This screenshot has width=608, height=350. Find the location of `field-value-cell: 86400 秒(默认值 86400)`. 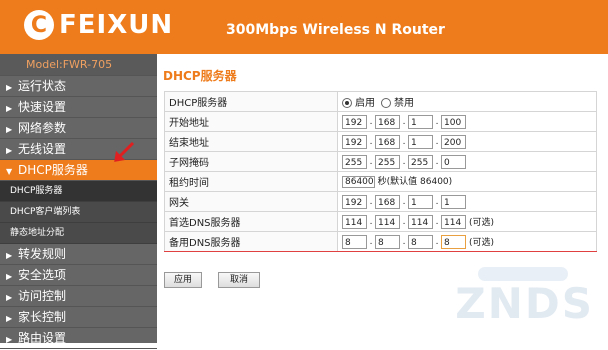

field-value-cell: 86400 秒(默认值 86400) is located at coordinates (467, 181).